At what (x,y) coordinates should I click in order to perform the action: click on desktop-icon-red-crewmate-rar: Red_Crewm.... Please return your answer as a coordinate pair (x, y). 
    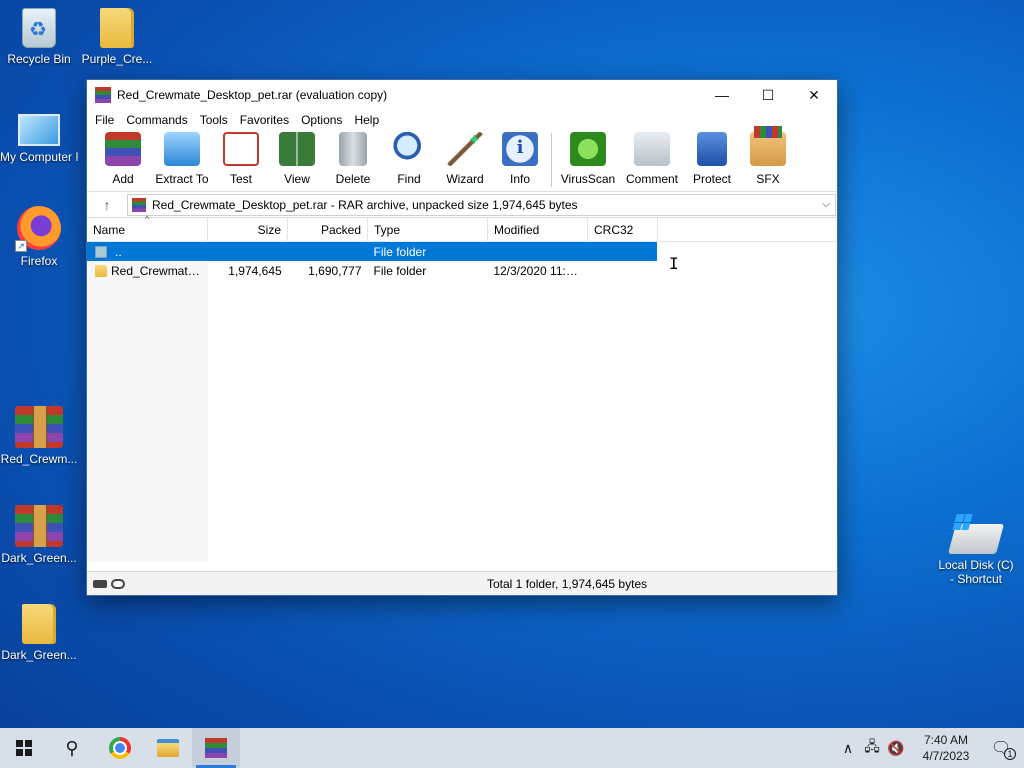
    Looking at the image, I should click on (39, 436).